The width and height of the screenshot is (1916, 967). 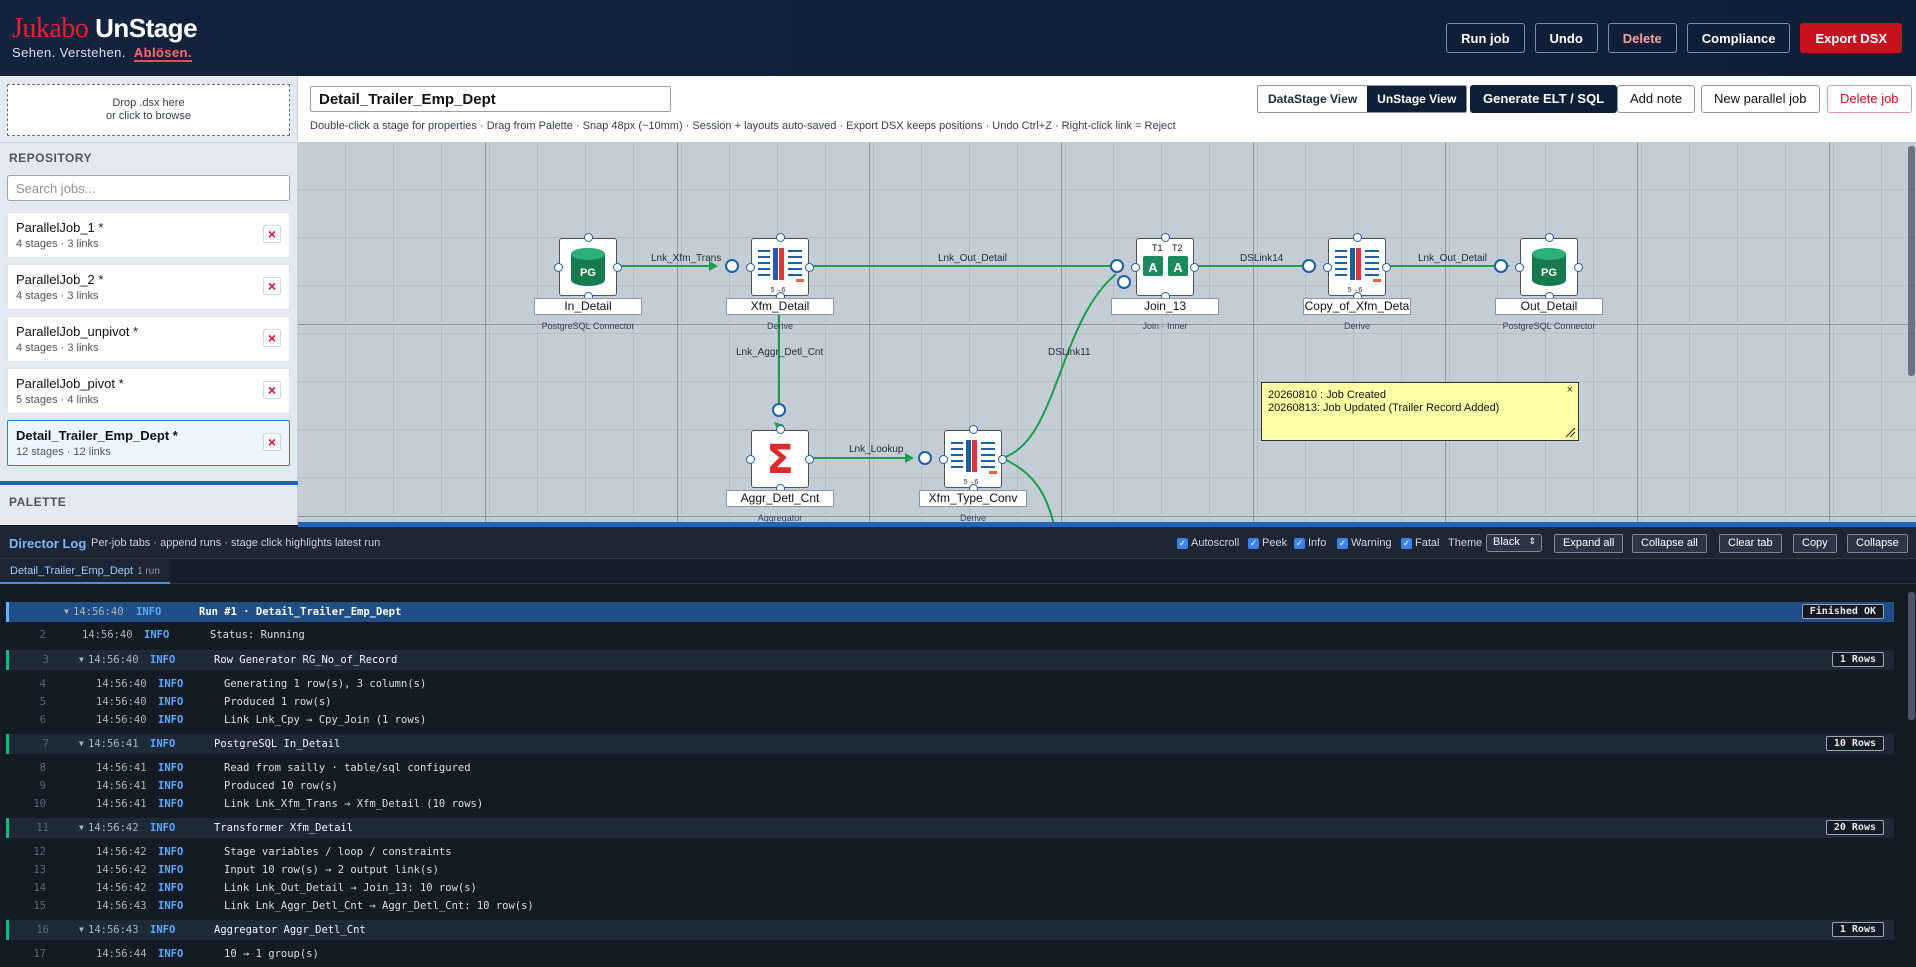 What do you see at coordinates (780, 306) in the screenshot?
I see `stage-name: Xfm_Detail` at bounding box center [780, 306].